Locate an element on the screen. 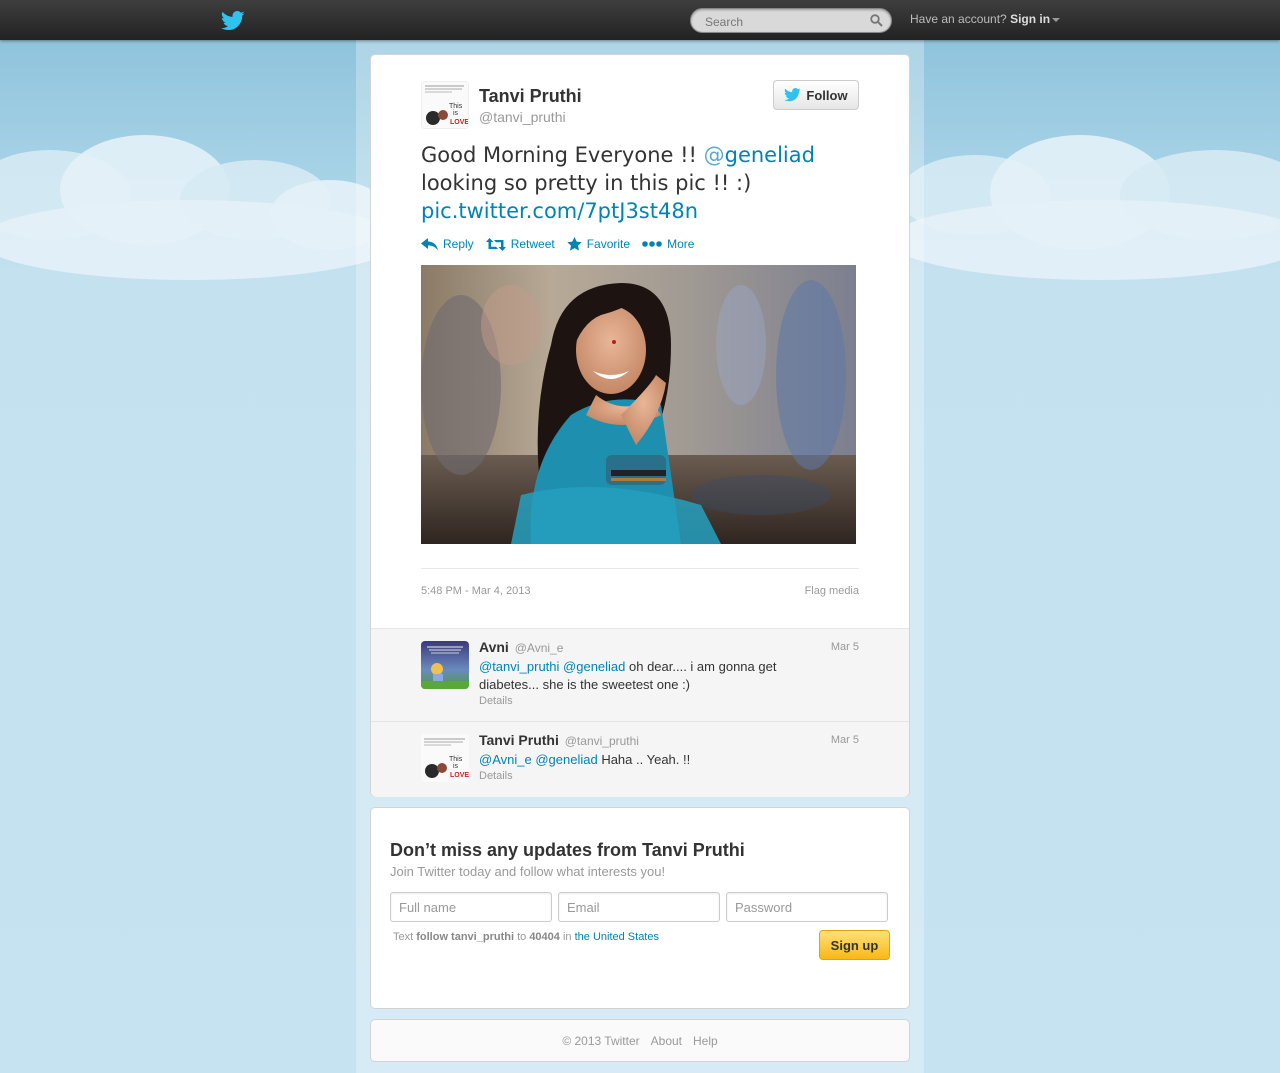  favorite-label: Favorite is located at coordinates (608, 244).